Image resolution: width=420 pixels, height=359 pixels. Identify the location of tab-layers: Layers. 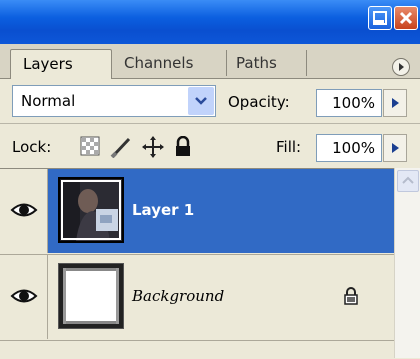
(61, 64).